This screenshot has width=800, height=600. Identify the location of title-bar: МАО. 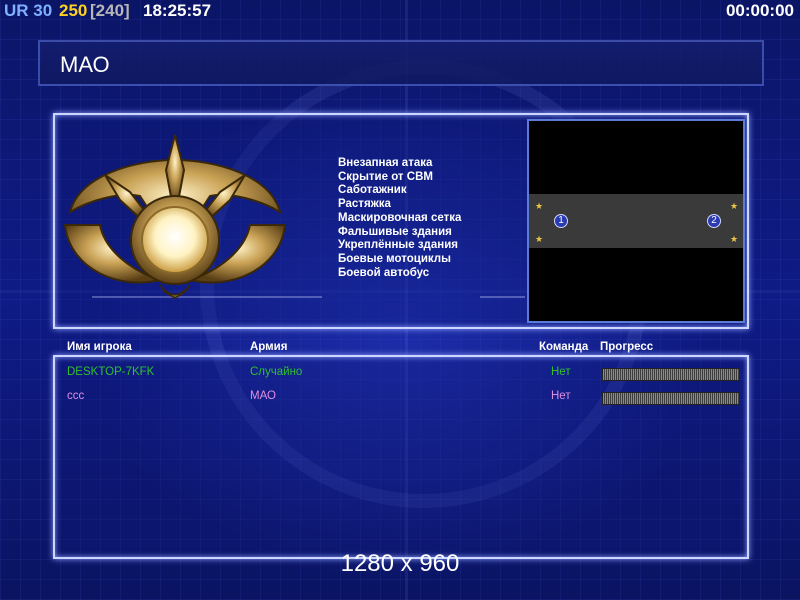
(401, 63).